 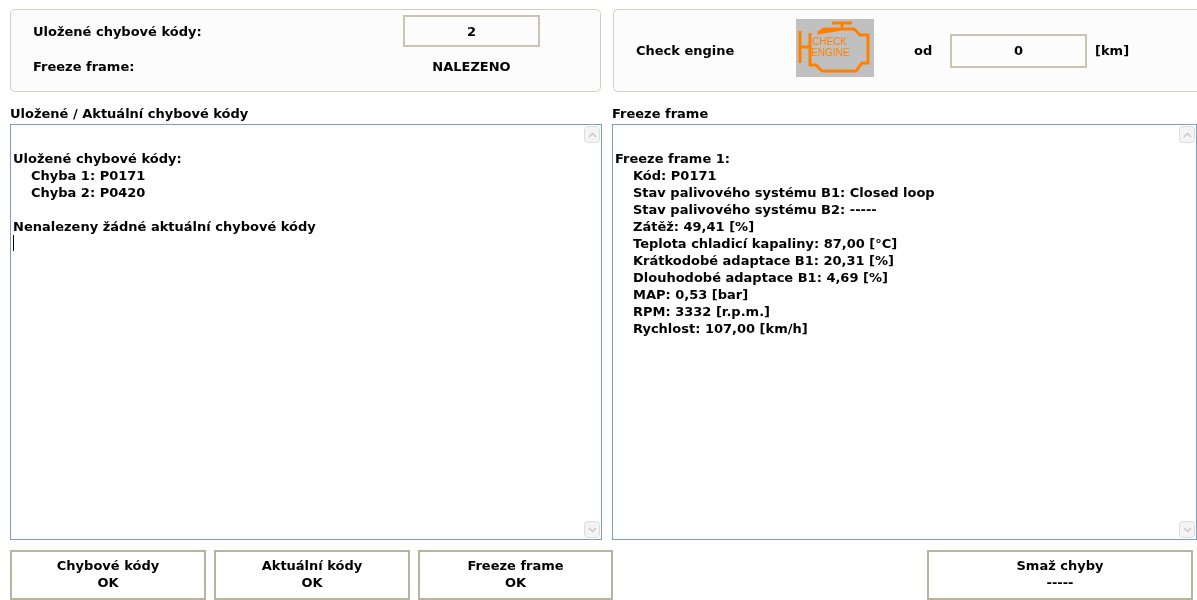 What do you see at coordinates (130, 114) in the screenshot?
I see `panel-title: Uložené / Aktuální chybové kódy` at bounding box center [130, 114].